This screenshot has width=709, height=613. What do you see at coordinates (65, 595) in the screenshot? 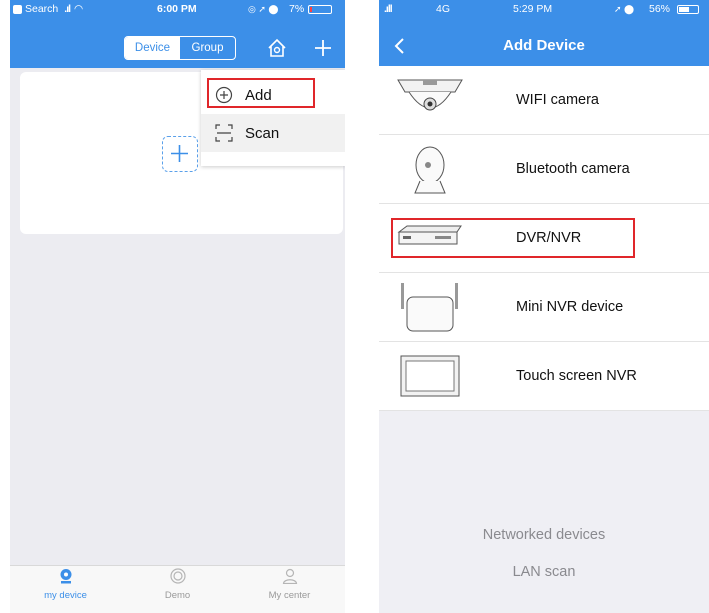
I see `tab-my-device-label: my device` at bounding box center [65, 595].